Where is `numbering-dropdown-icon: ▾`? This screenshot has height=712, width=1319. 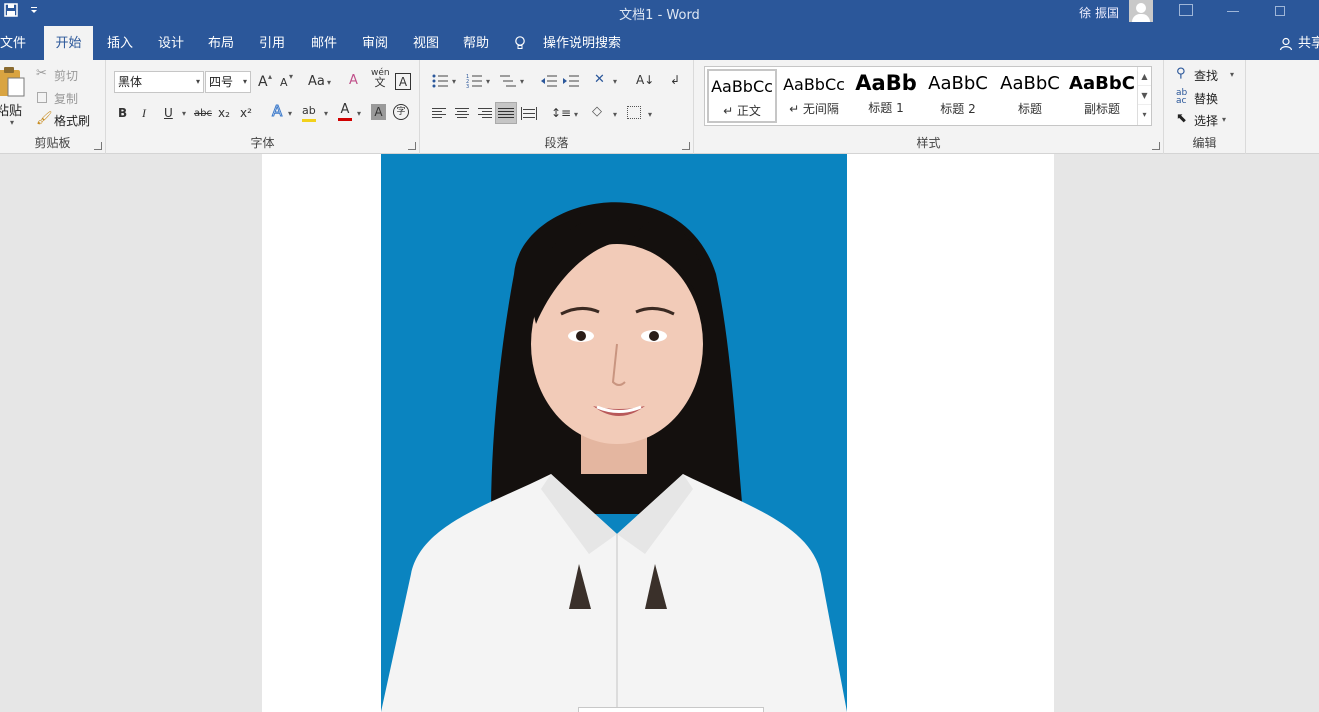 numbering-dropdown-icon: ▾ is located at coordinates (488, 81).